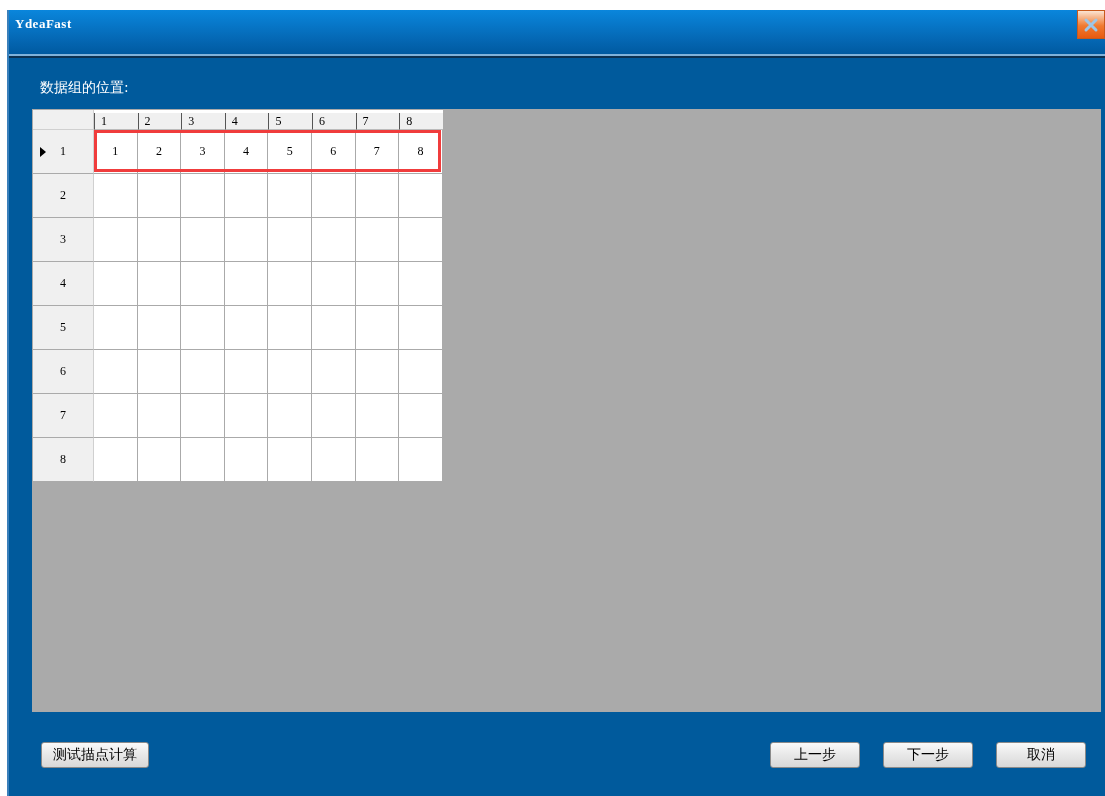 The image size is (1105, 796). I want to click on row-number: 5, so click(63, 327).